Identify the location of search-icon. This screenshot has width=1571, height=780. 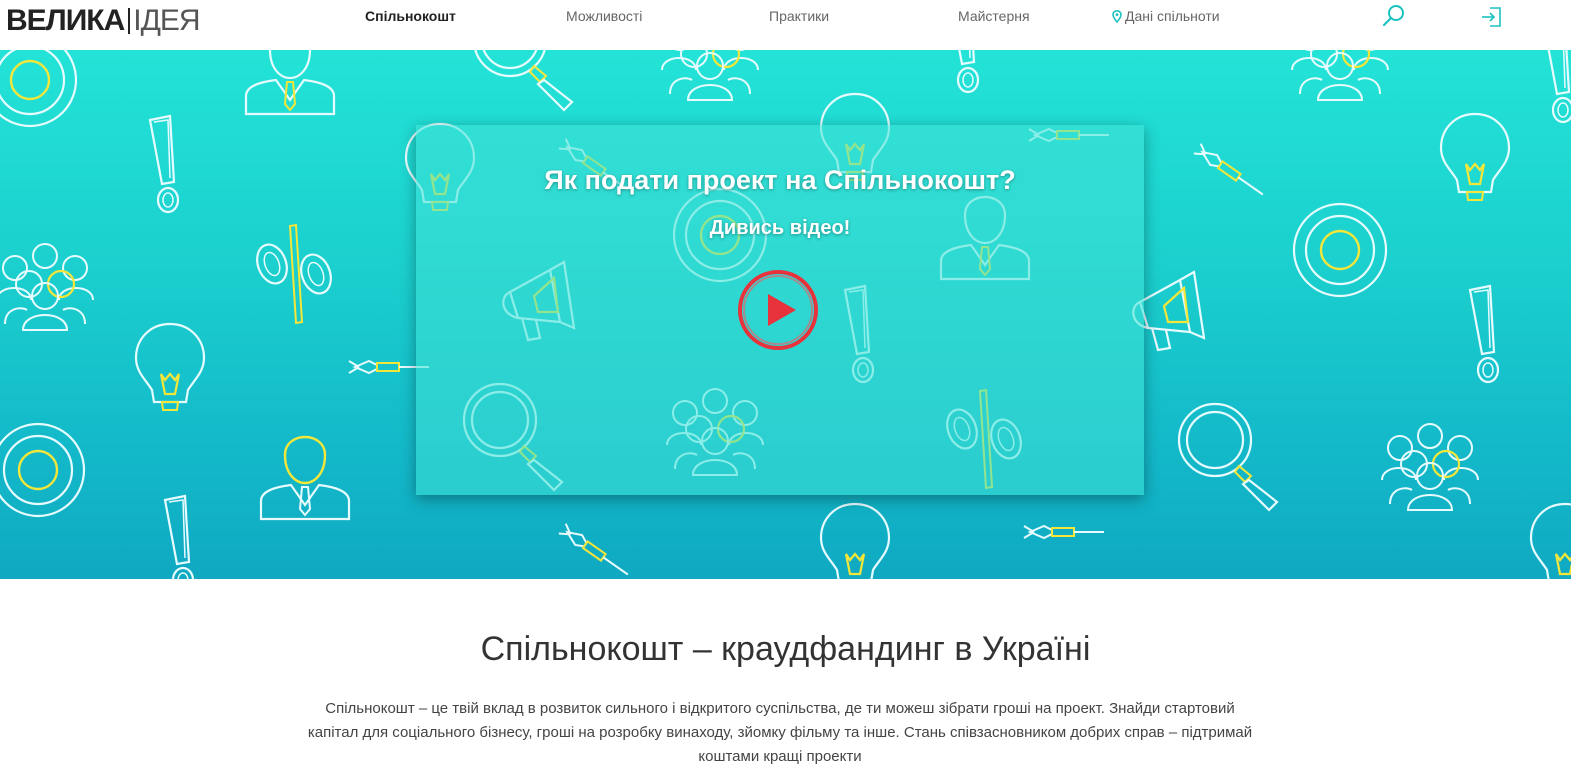
(1394, 16).